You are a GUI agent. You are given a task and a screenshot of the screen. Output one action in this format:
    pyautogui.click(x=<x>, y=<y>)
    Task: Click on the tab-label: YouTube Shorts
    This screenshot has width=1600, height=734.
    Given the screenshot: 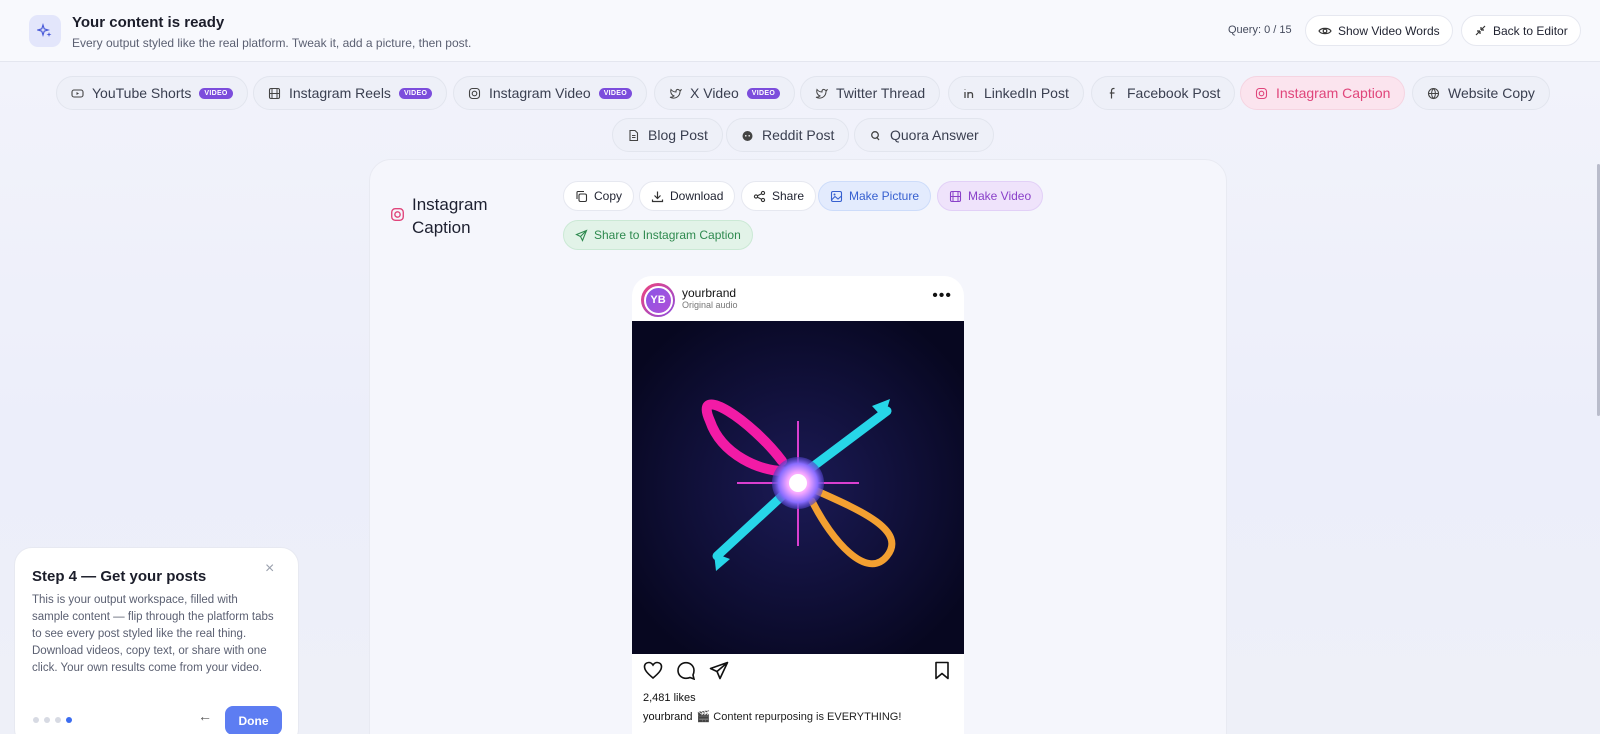 What is the action you would take?
    pyautogui.click(x=142, y=93)
    